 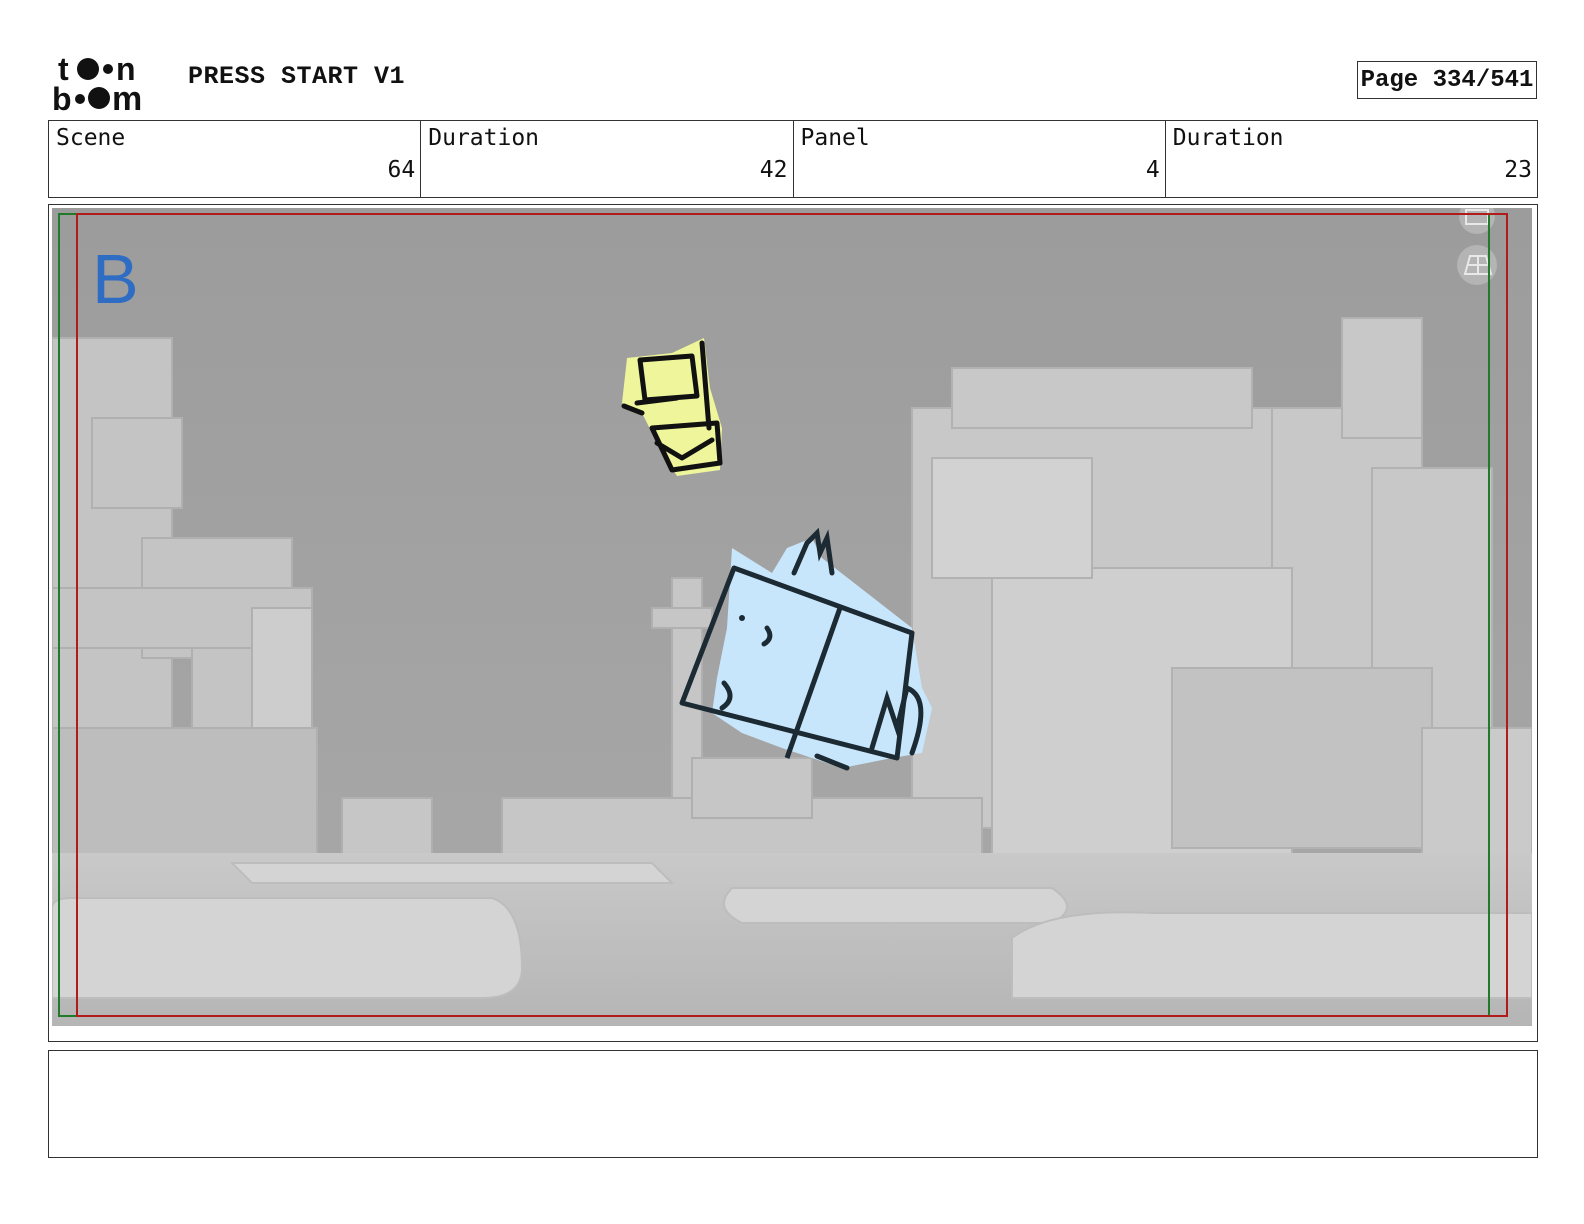 What do you see at coordinates (1228, 138) in the screenshot?
I see `panel-duration-label: Duration` at bounding box center [1228, 138].